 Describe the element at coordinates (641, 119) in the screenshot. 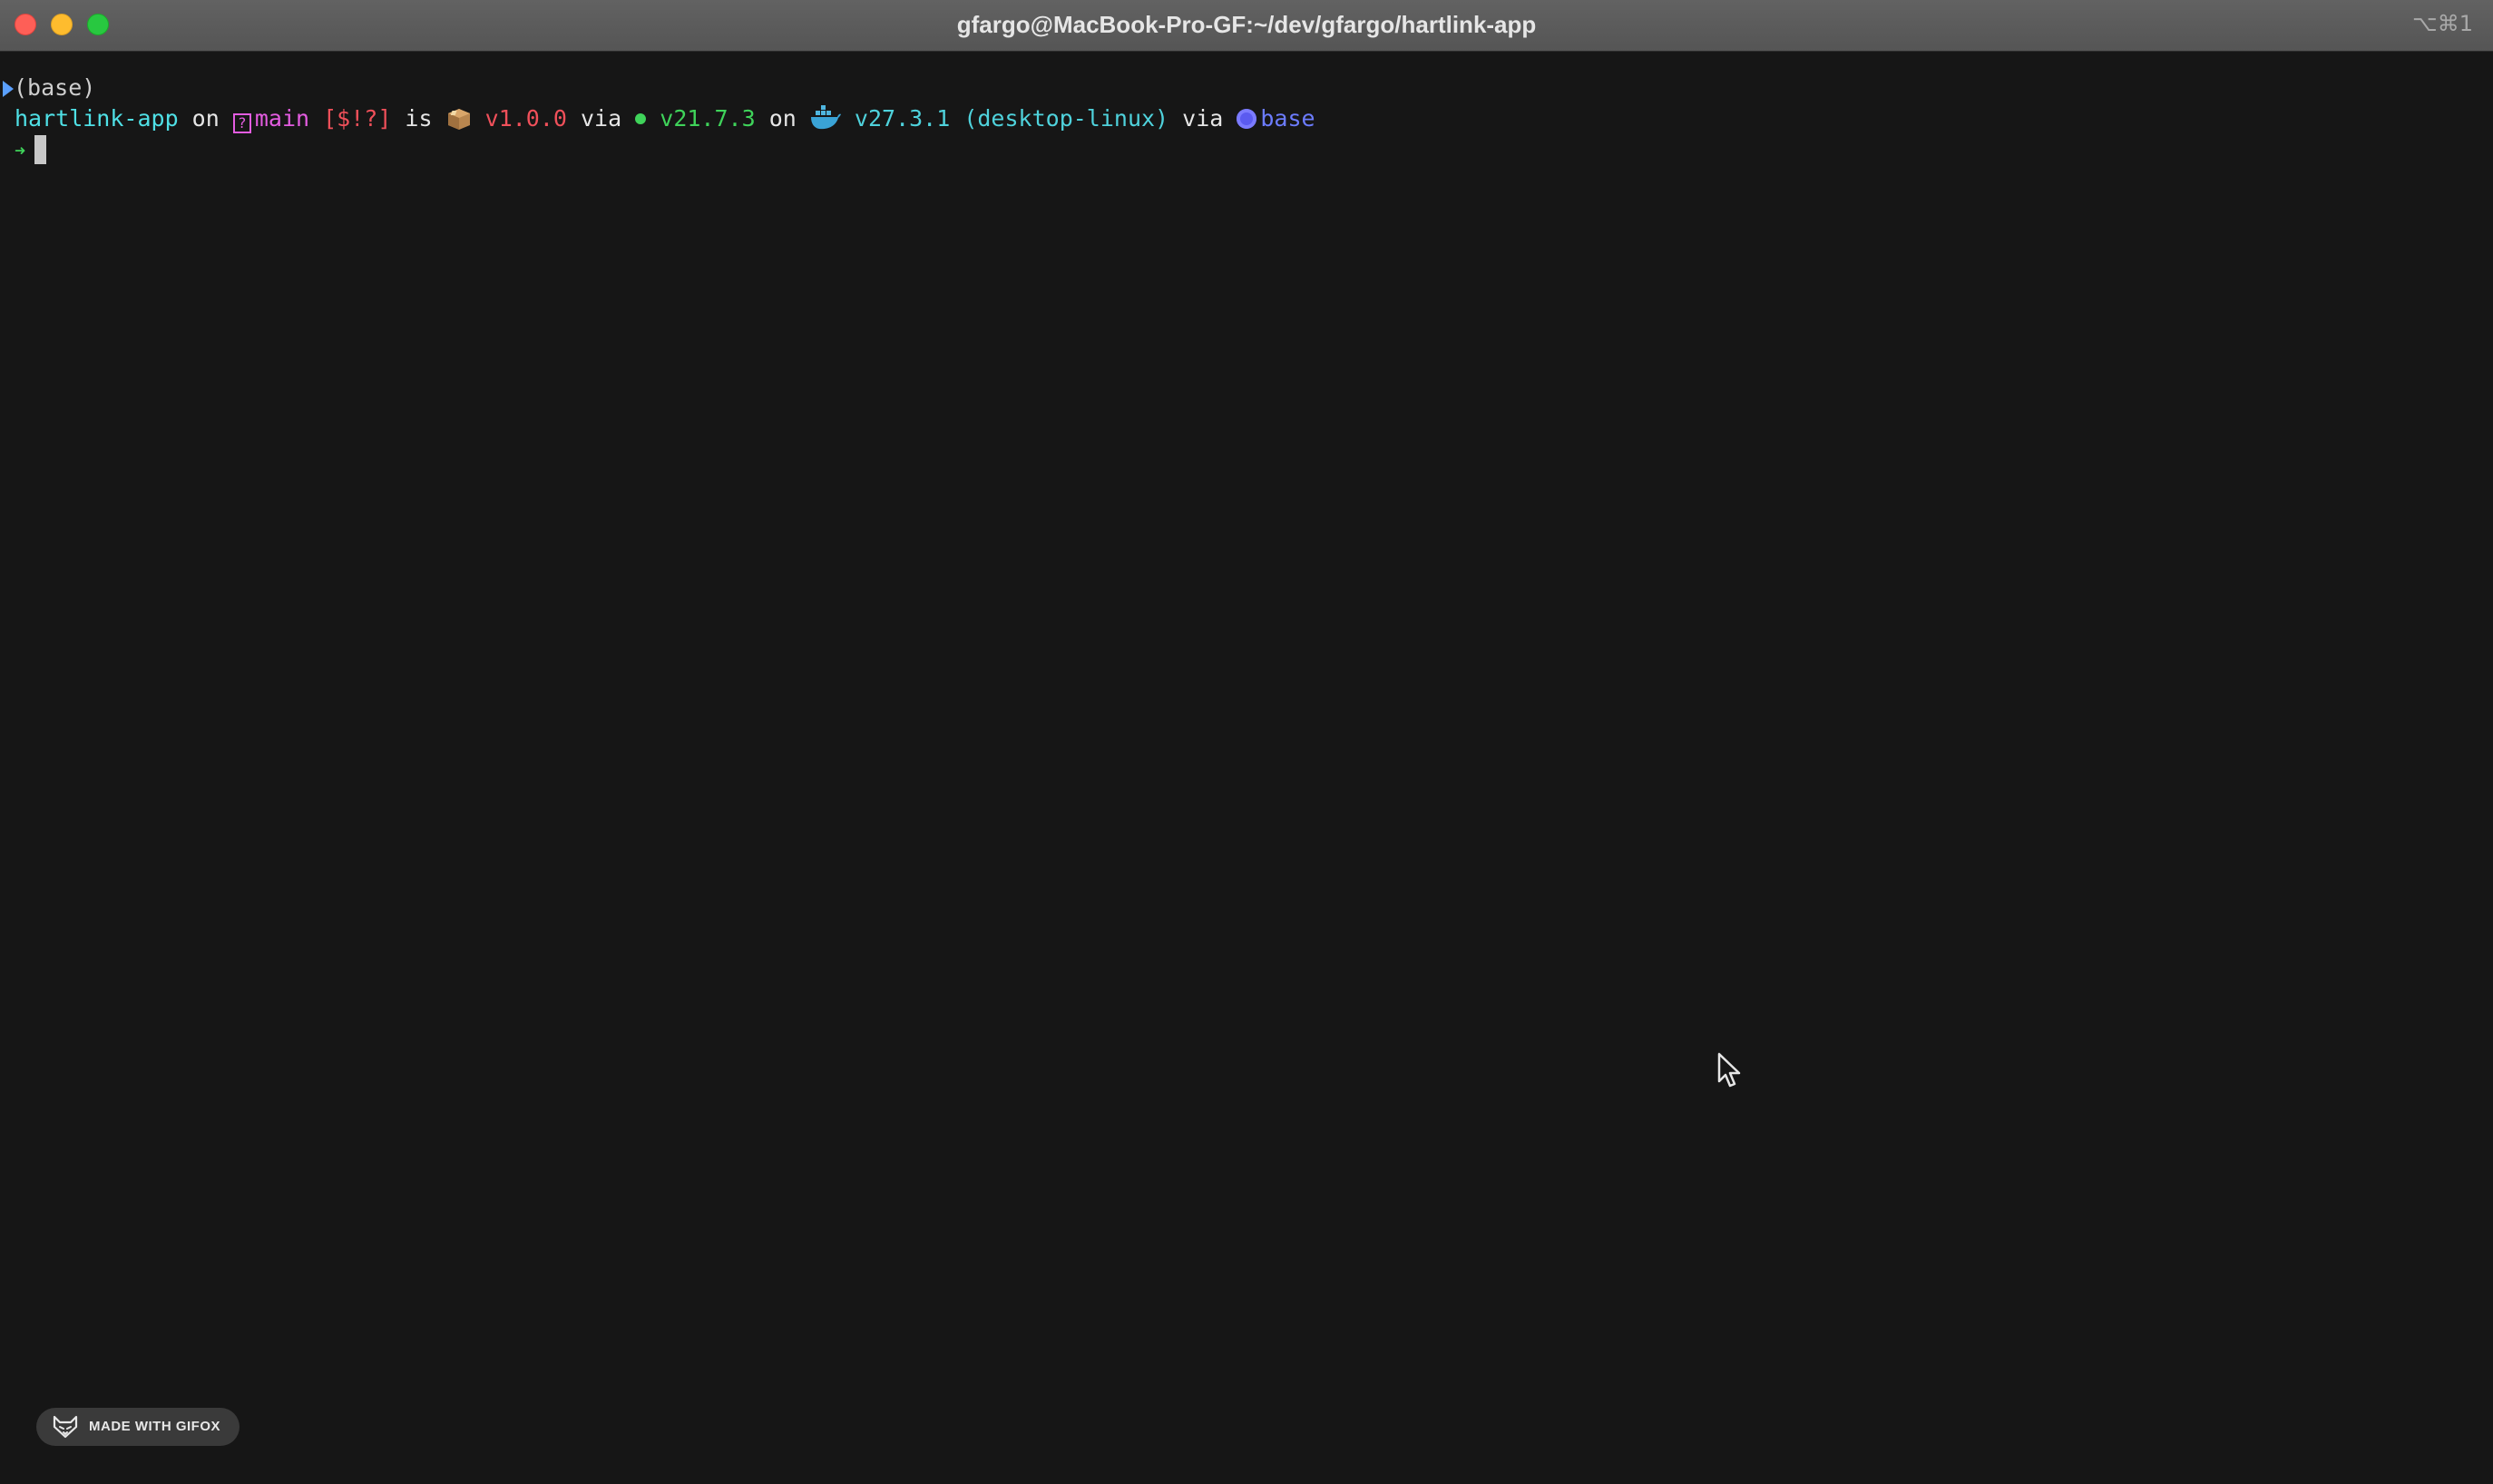

I see `node-dot-icon` at that location.